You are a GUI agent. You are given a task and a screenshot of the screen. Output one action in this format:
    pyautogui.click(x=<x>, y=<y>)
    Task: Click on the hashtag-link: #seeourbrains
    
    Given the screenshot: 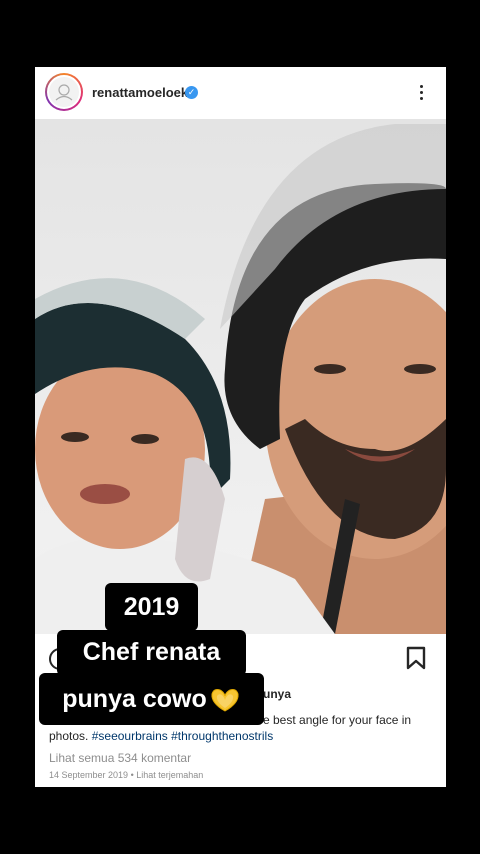 What is the action you would take?
    pyautogui.click(x=130, y=736)
    